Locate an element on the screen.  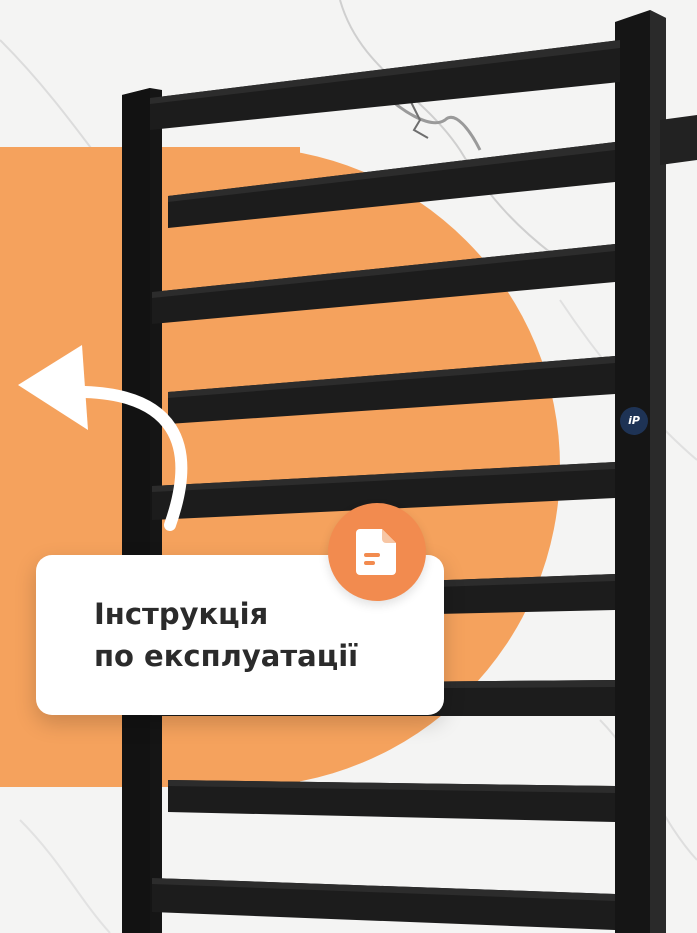
document-icon is located at coordinates (376, 552).